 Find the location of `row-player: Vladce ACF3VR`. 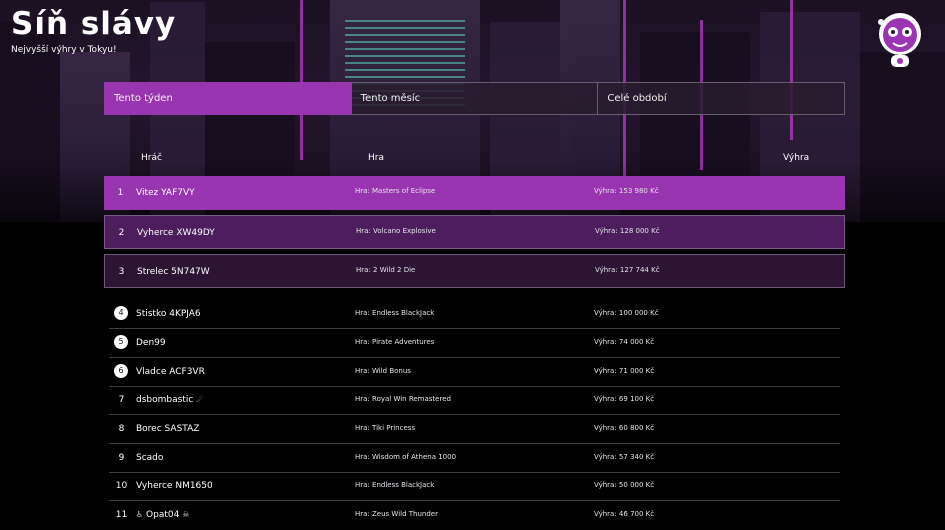

row-player: Vladce ACF3VR is located at coordinates (170, 372).